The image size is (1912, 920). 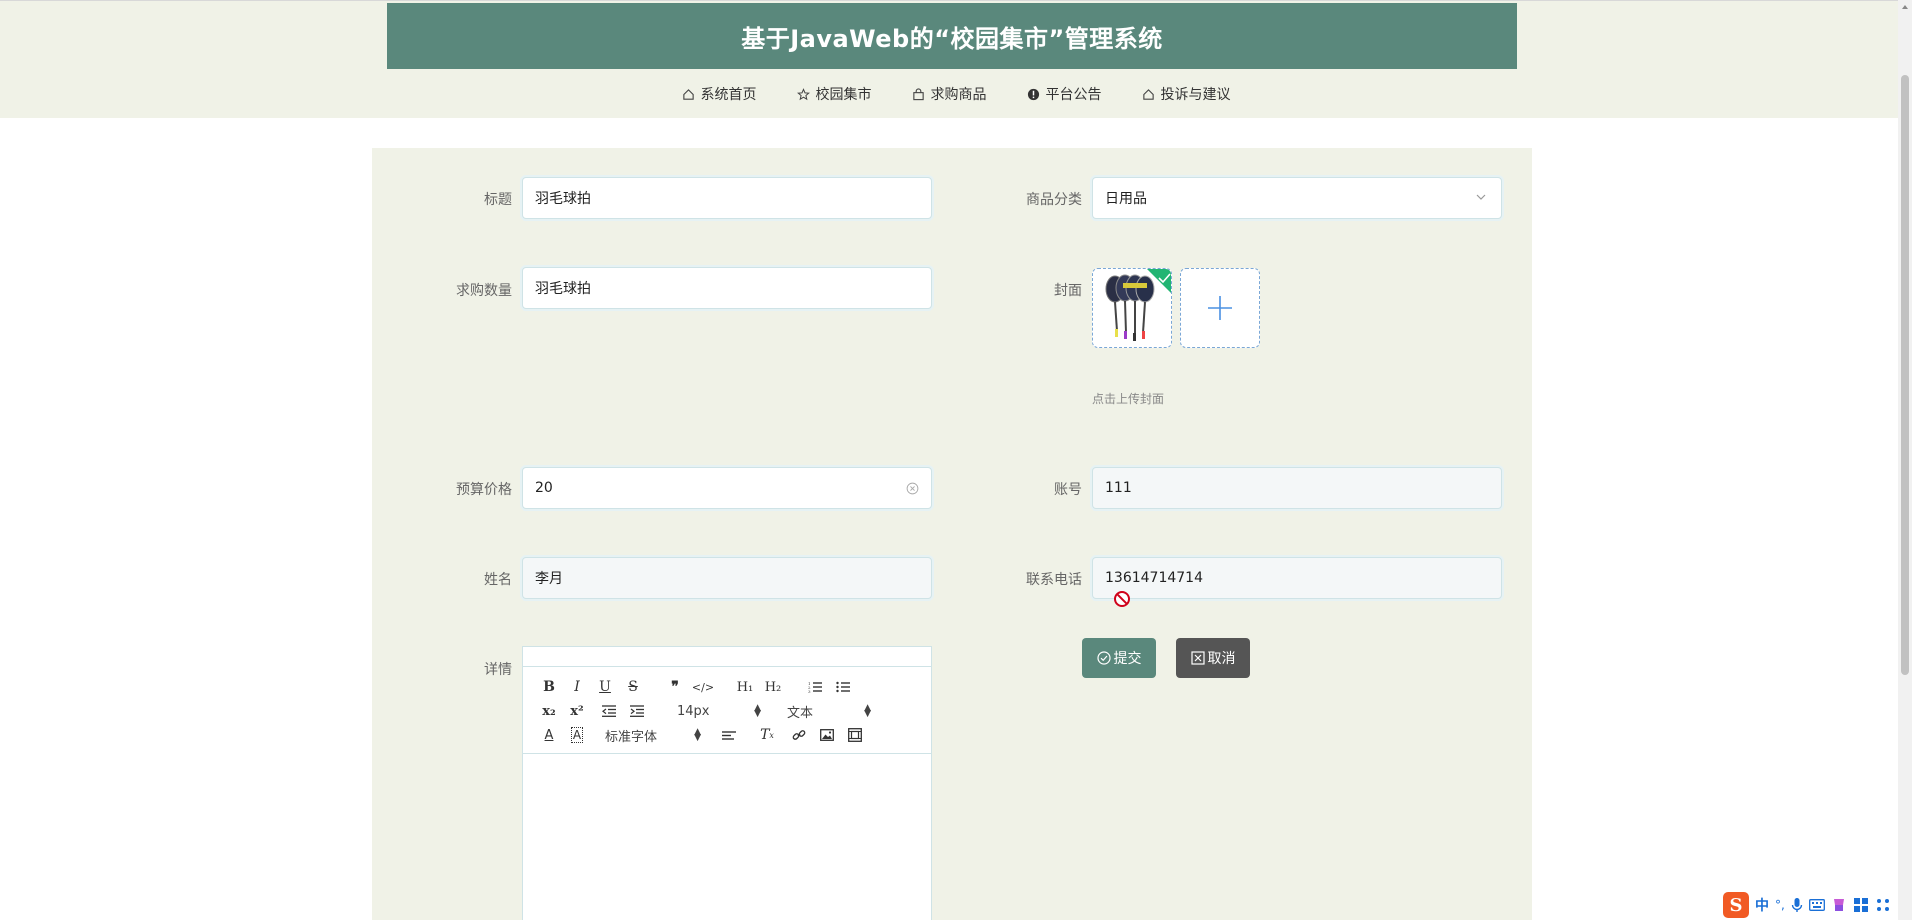 I want to click on cancel-button: 取消, so click(x=1213, y=658).